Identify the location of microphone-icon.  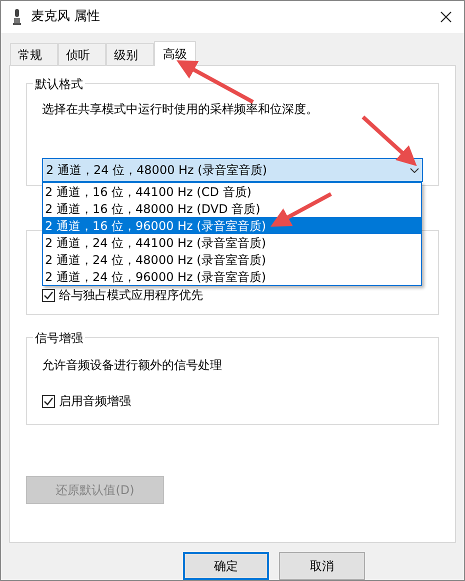
(17, 17).